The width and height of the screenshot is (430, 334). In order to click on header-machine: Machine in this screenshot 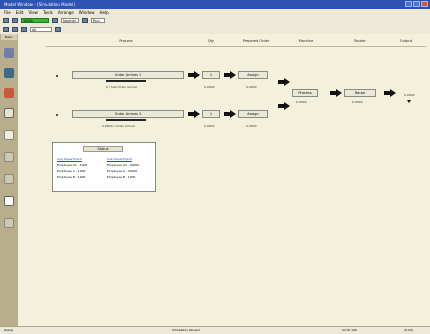, I will do `click(306, 41)`.